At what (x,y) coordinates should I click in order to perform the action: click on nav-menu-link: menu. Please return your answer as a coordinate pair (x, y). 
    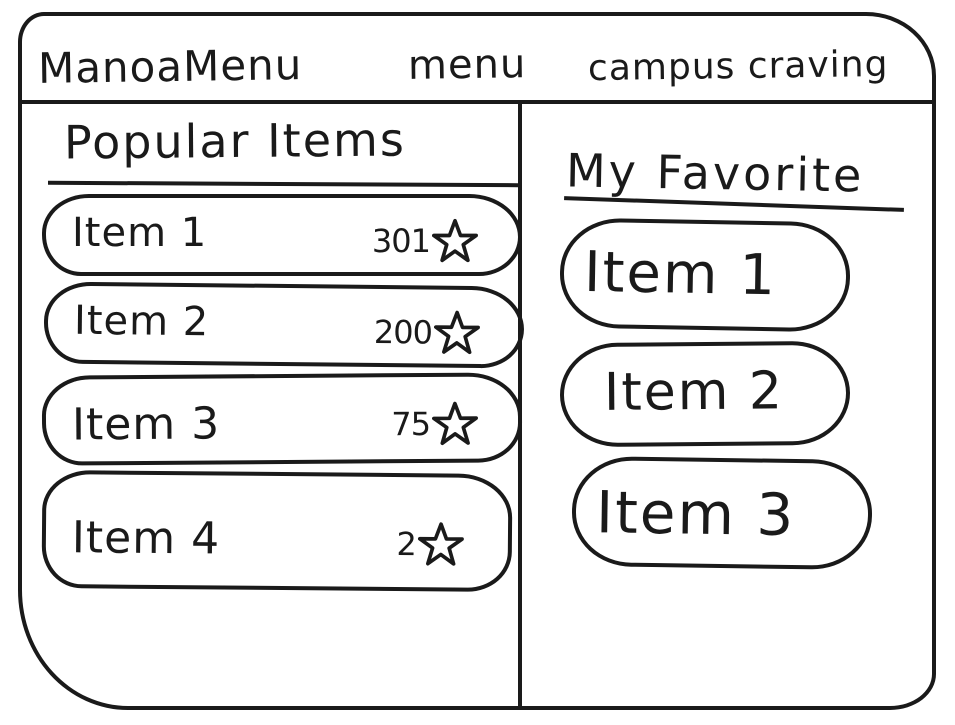
    Looking at the image, I should click on (467, 65).